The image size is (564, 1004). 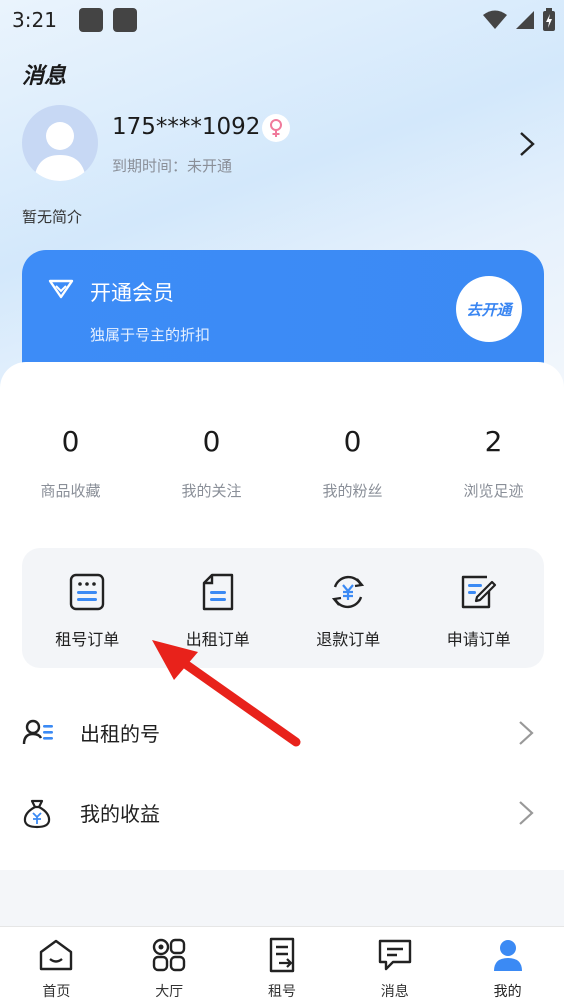 I want to click on stat-label: 商品收藏, so click(x=70, y=491).